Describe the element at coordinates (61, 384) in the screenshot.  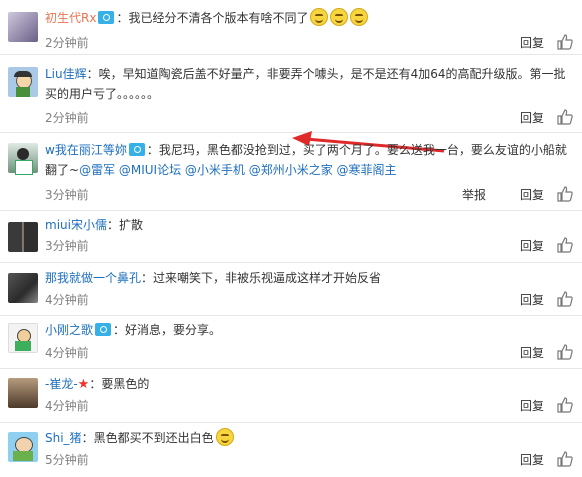
I see `comment-username: -崔龙-` at that location.